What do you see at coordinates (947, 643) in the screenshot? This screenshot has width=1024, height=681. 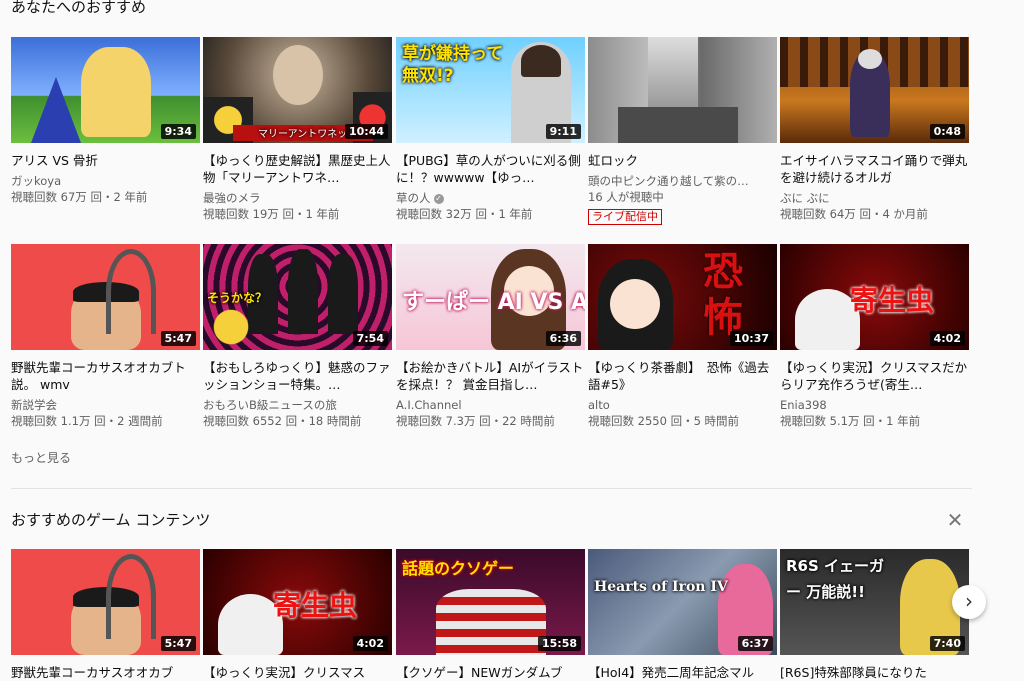 I see `video-duration: 7:40` at bounding box center [947, 643].